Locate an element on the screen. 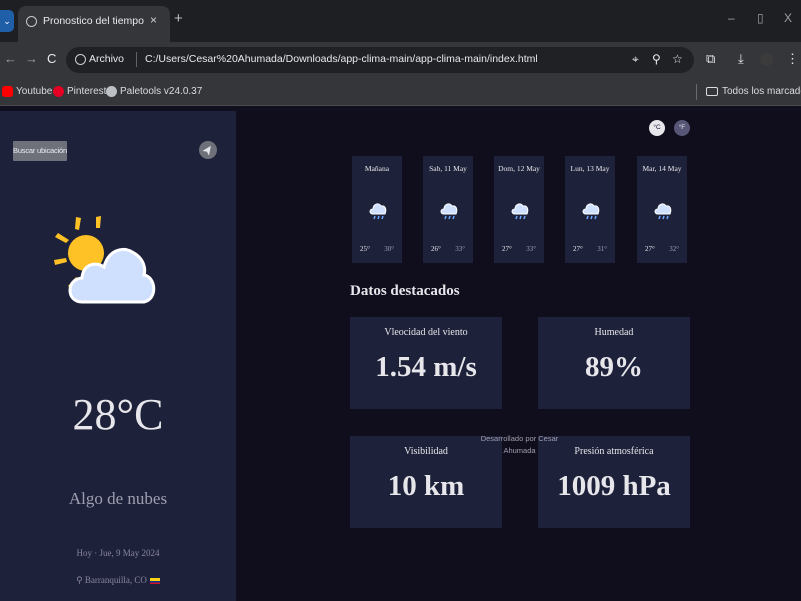 The image size is (801, 601). forecast-day: Lun, 13 May is located at coordinates (590, 168).